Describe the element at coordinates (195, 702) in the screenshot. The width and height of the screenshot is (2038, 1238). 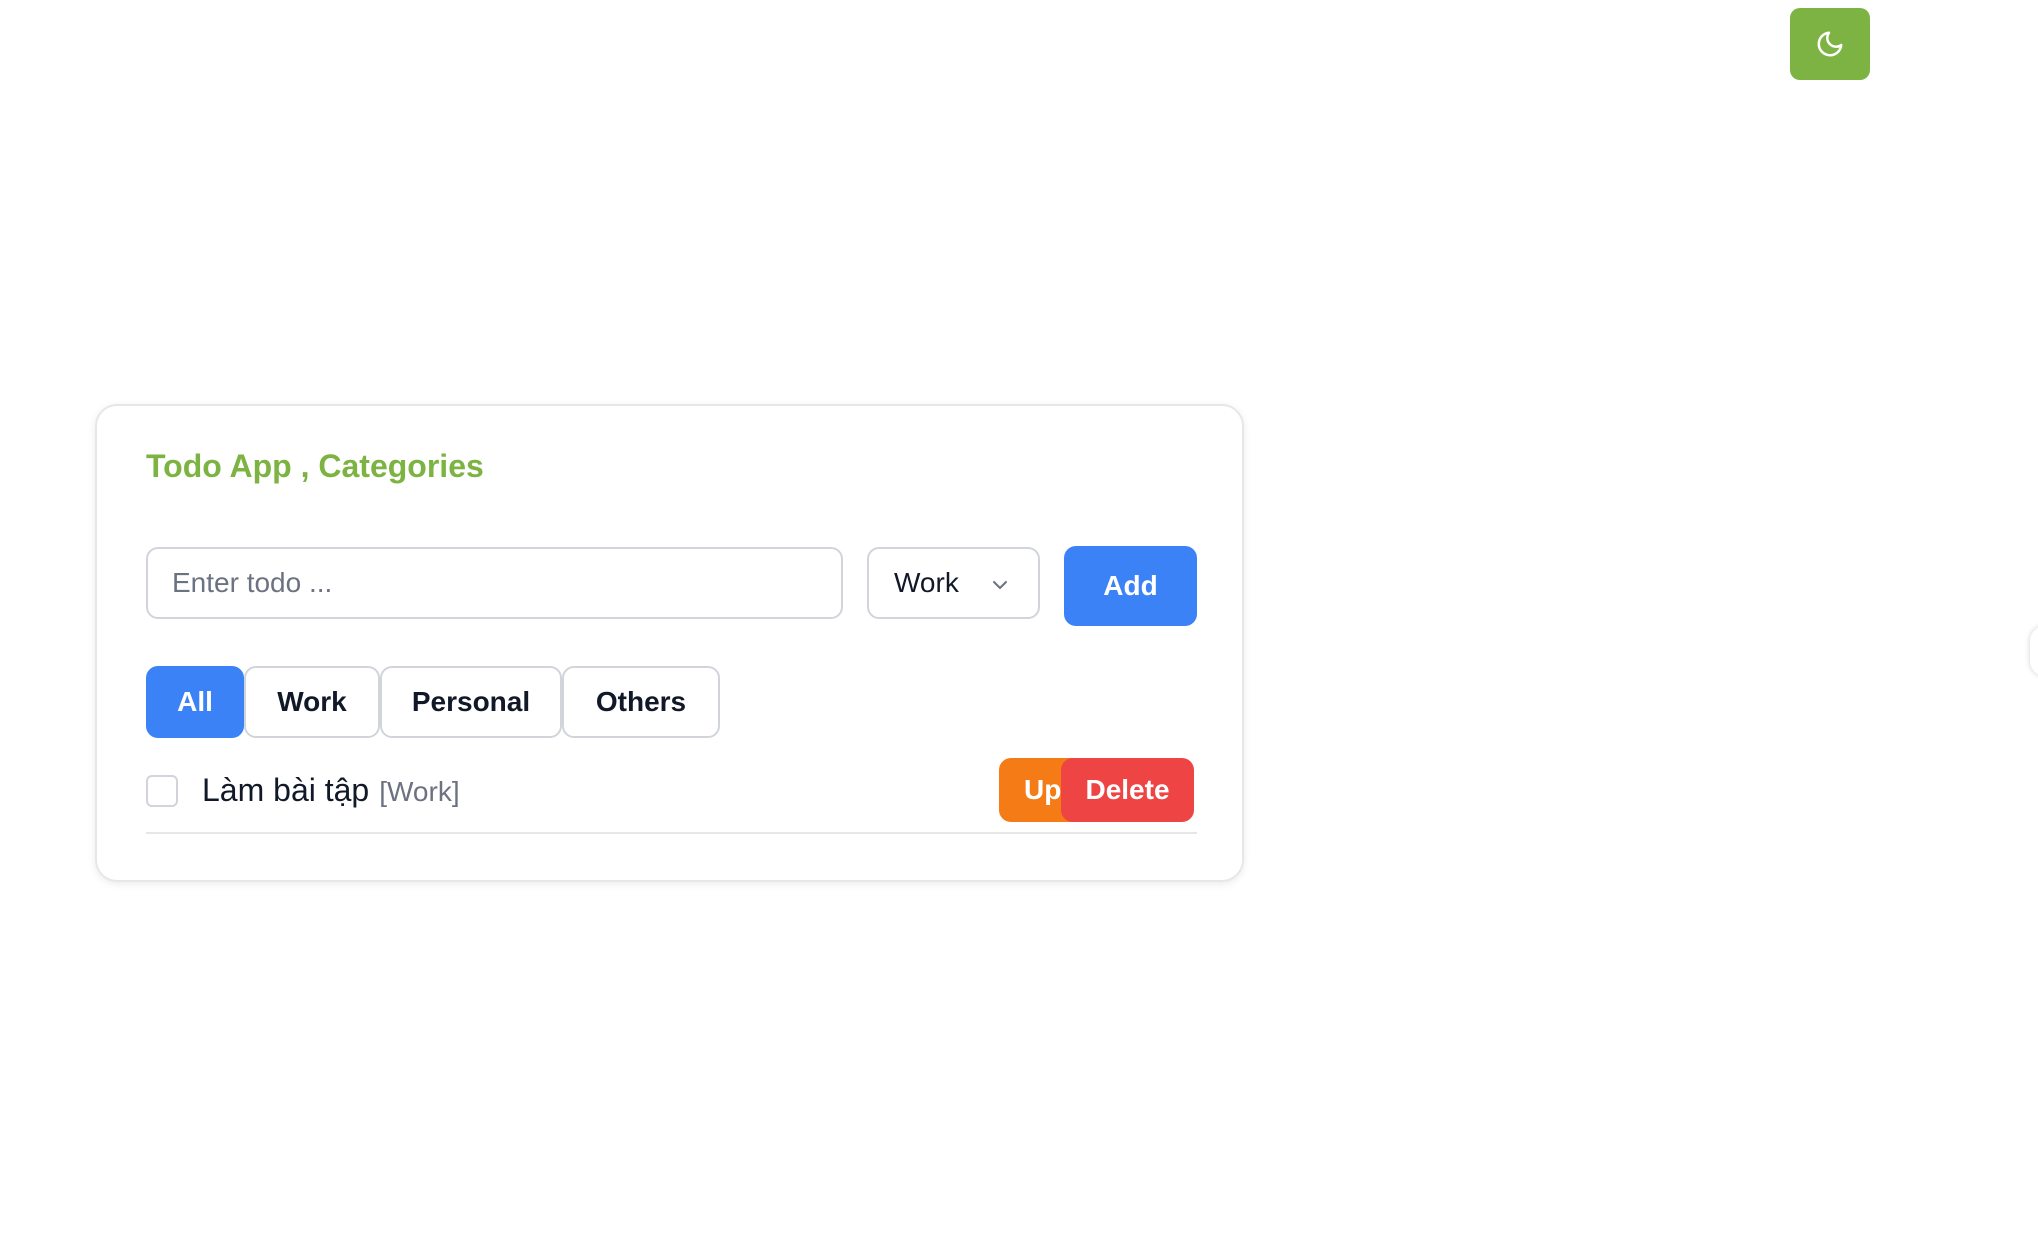
I see `tab-all: All` at that location.